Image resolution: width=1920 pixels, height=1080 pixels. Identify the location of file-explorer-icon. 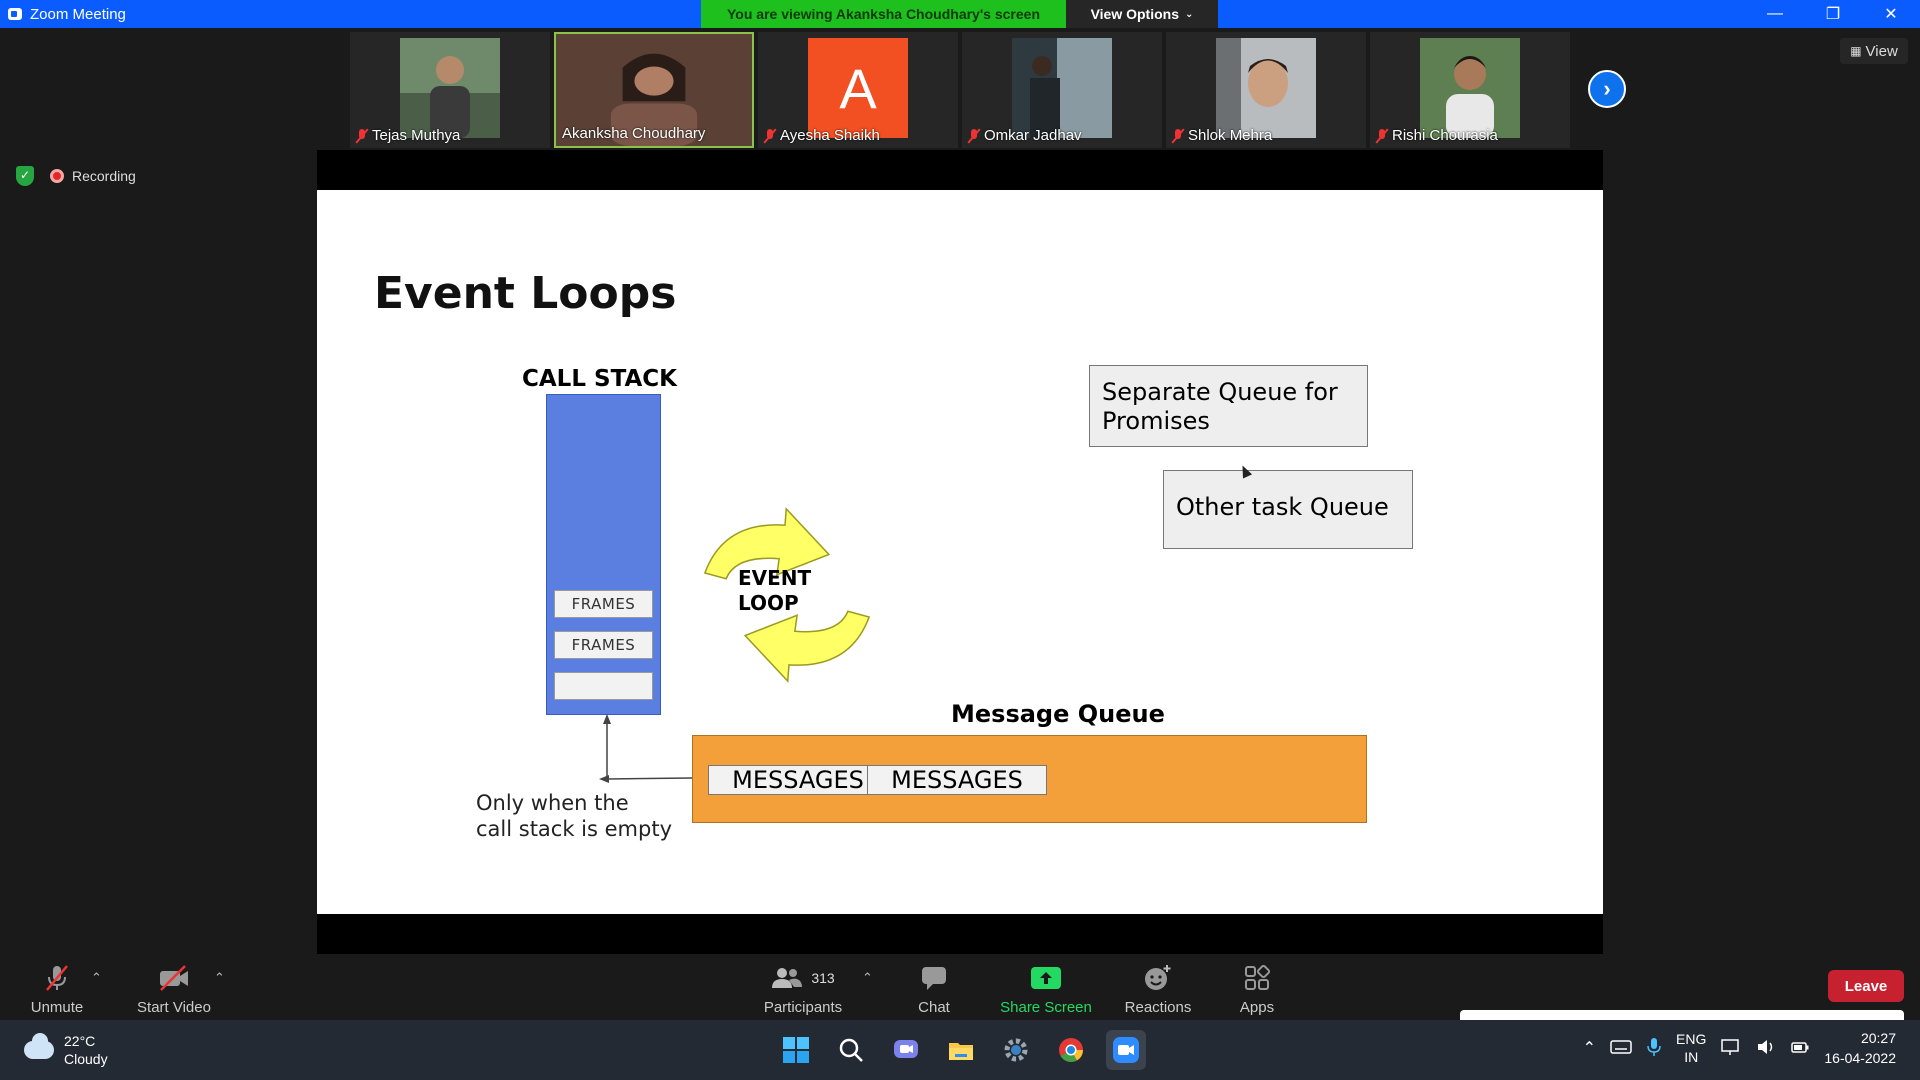
(961, 1050).